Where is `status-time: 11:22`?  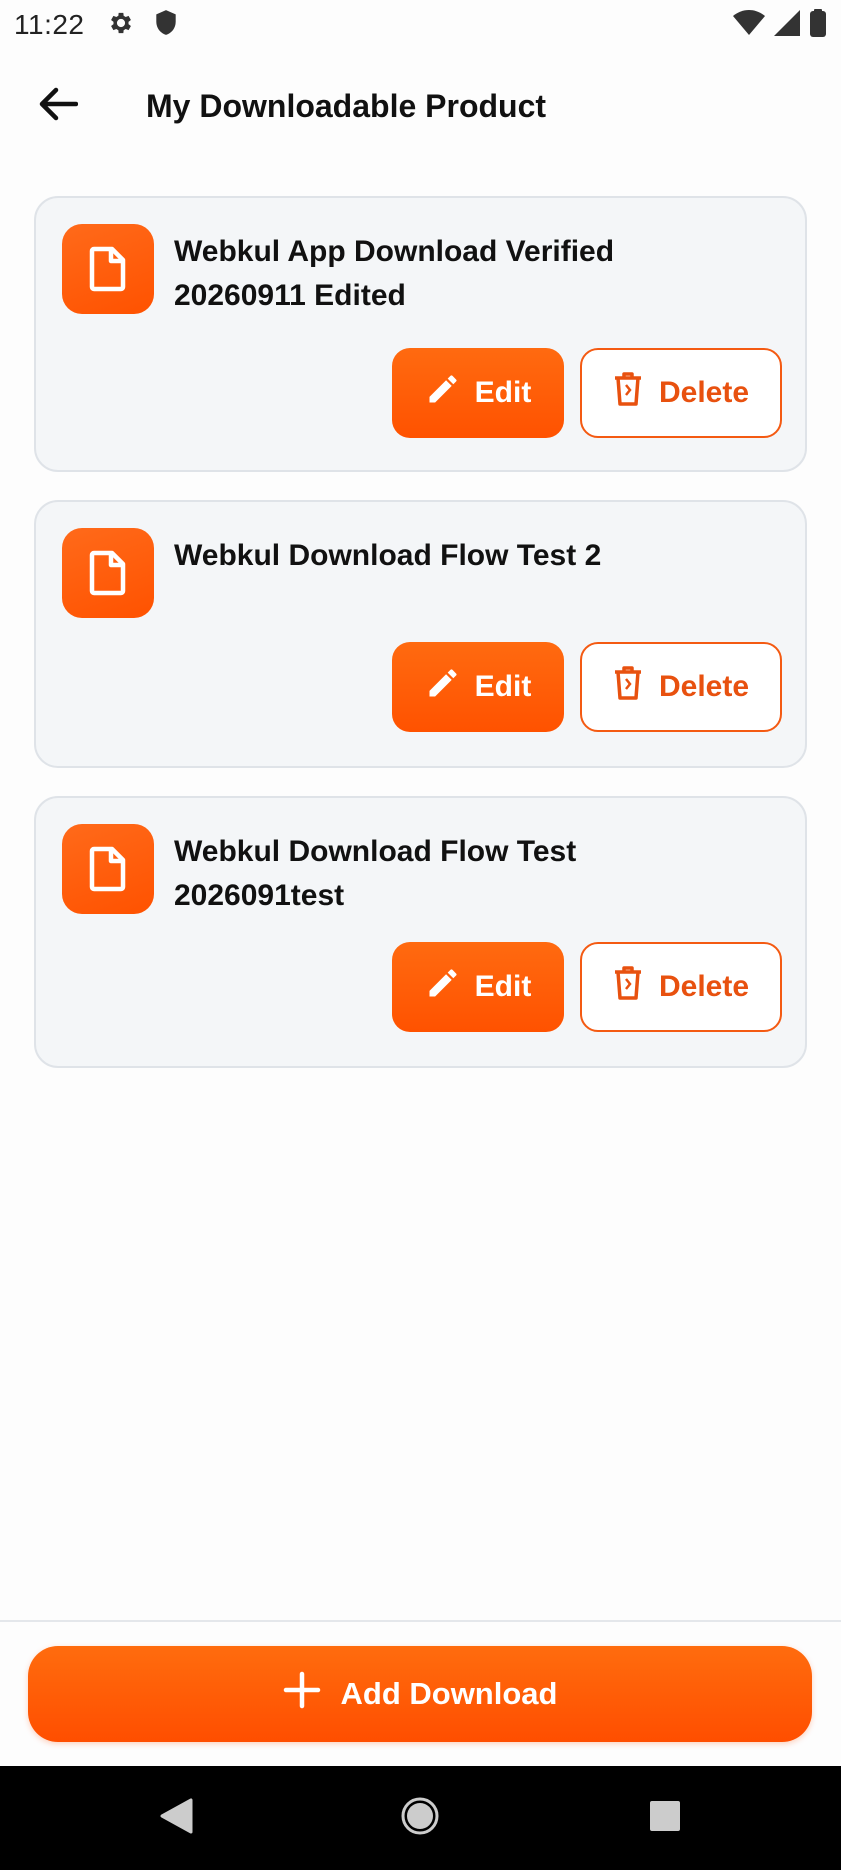
status-time: 11:22 is located at coordinates (49, 24).